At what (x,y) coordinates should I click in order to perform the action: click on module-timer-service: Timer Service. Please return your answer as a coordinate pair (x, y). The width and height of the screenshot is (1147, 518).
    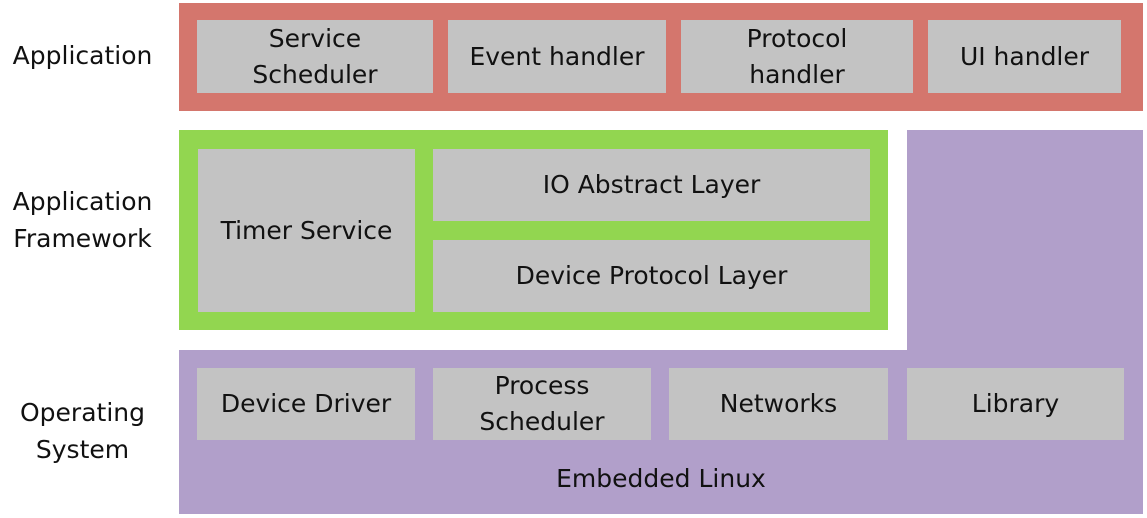
    Looking at the image, I should click on (306, 230).